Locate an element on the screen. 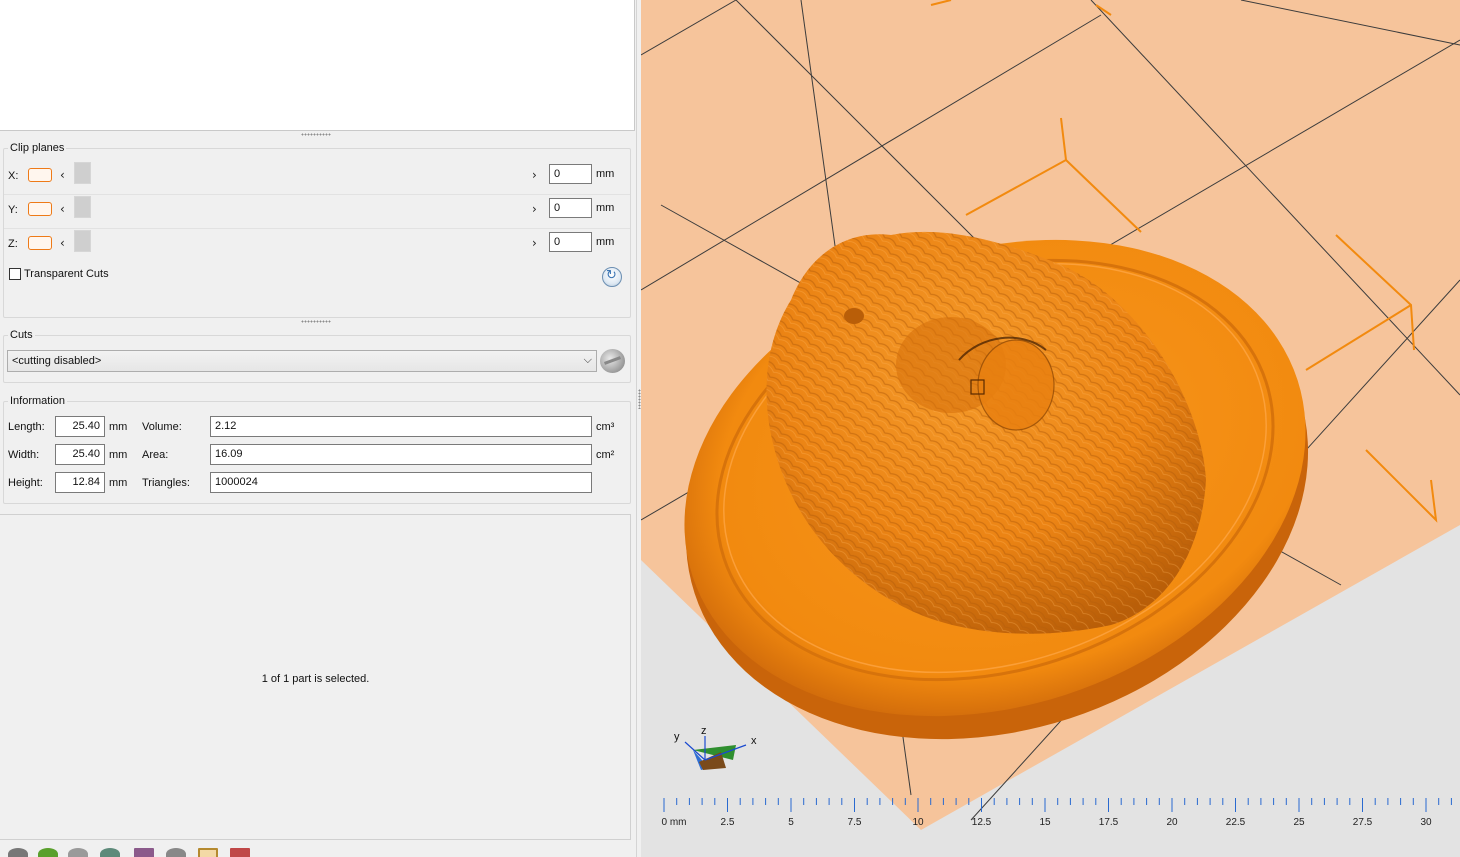  height-value: 12.84 is located at coordinates (80, 482).